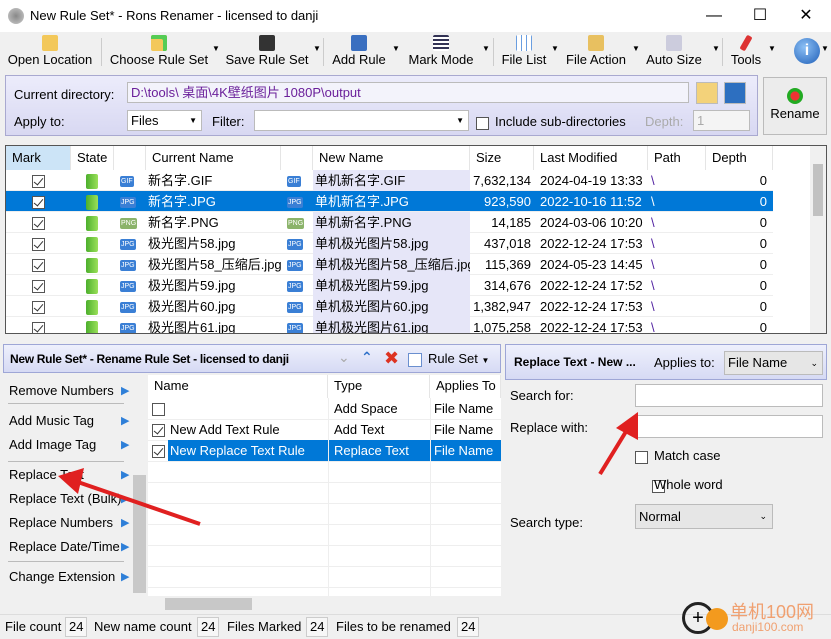 The image size is (831, 639). Describe the element at coordinates (125, 391) in the screenshot. I see `play-arrow-icon: ▶` at that location.